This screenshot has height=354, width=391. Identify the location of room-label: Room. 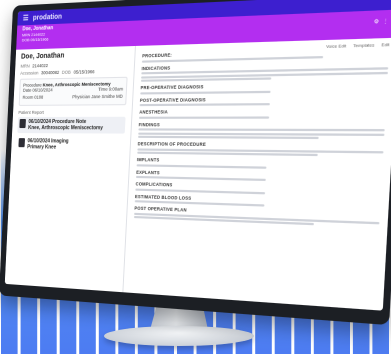
(28, 97).